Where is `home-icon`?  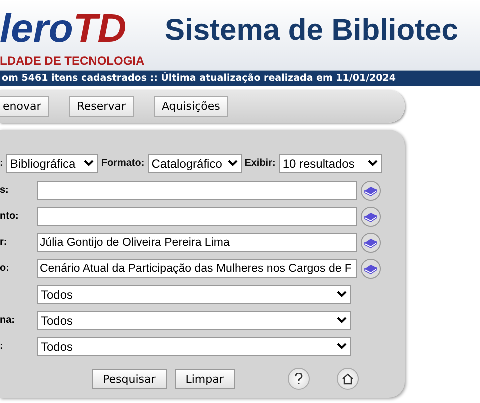
home-icon is located at coordinates (348, 379).